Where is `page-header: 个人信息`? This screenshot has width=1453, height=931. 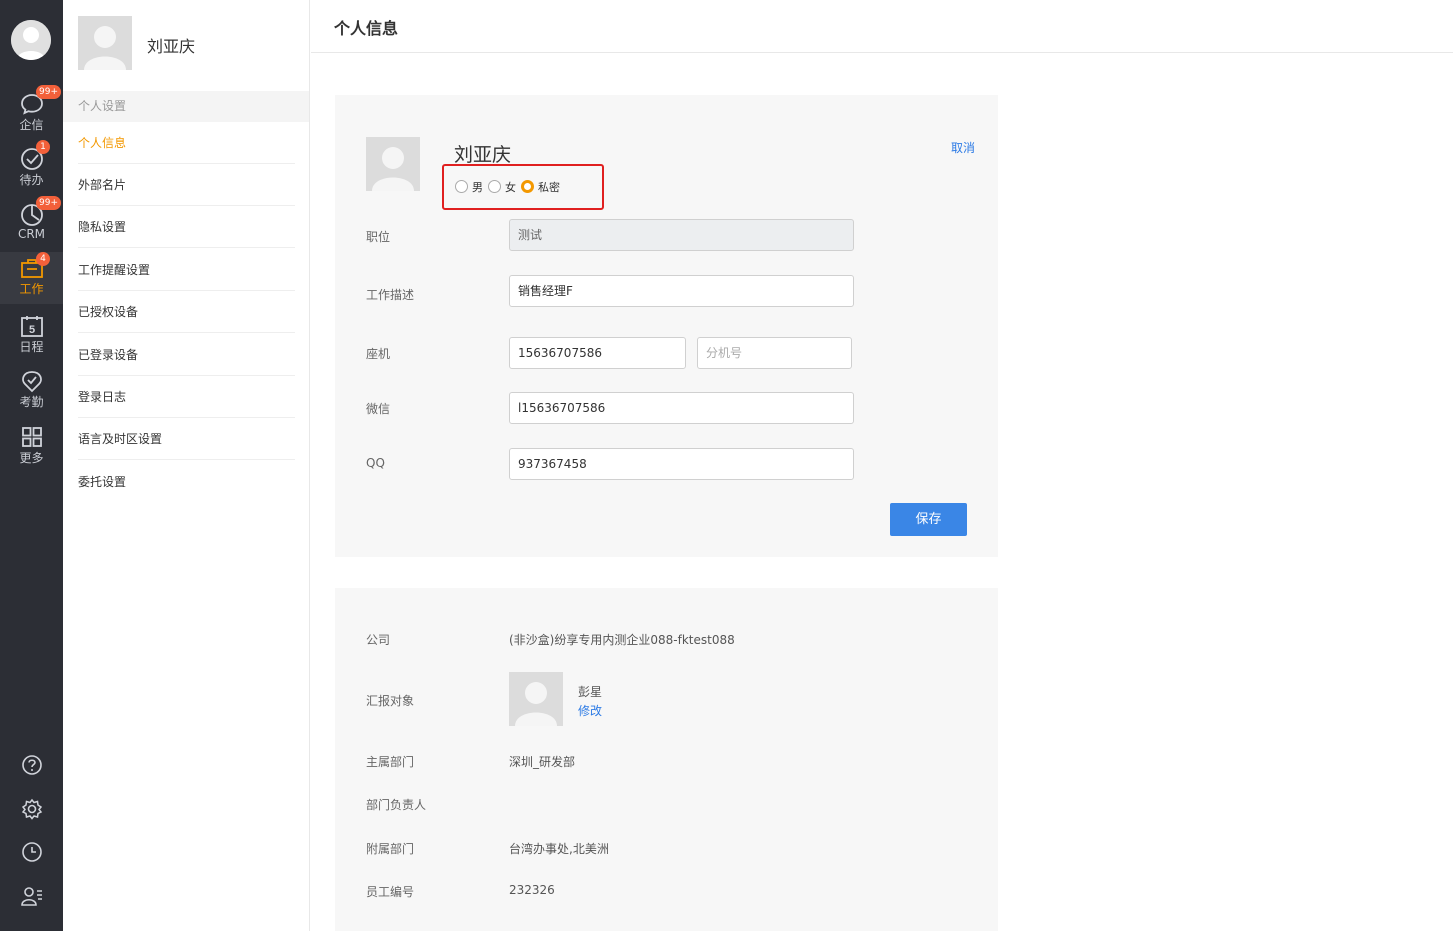 page-header: 个人信息 is located at coordinates (882, 26).